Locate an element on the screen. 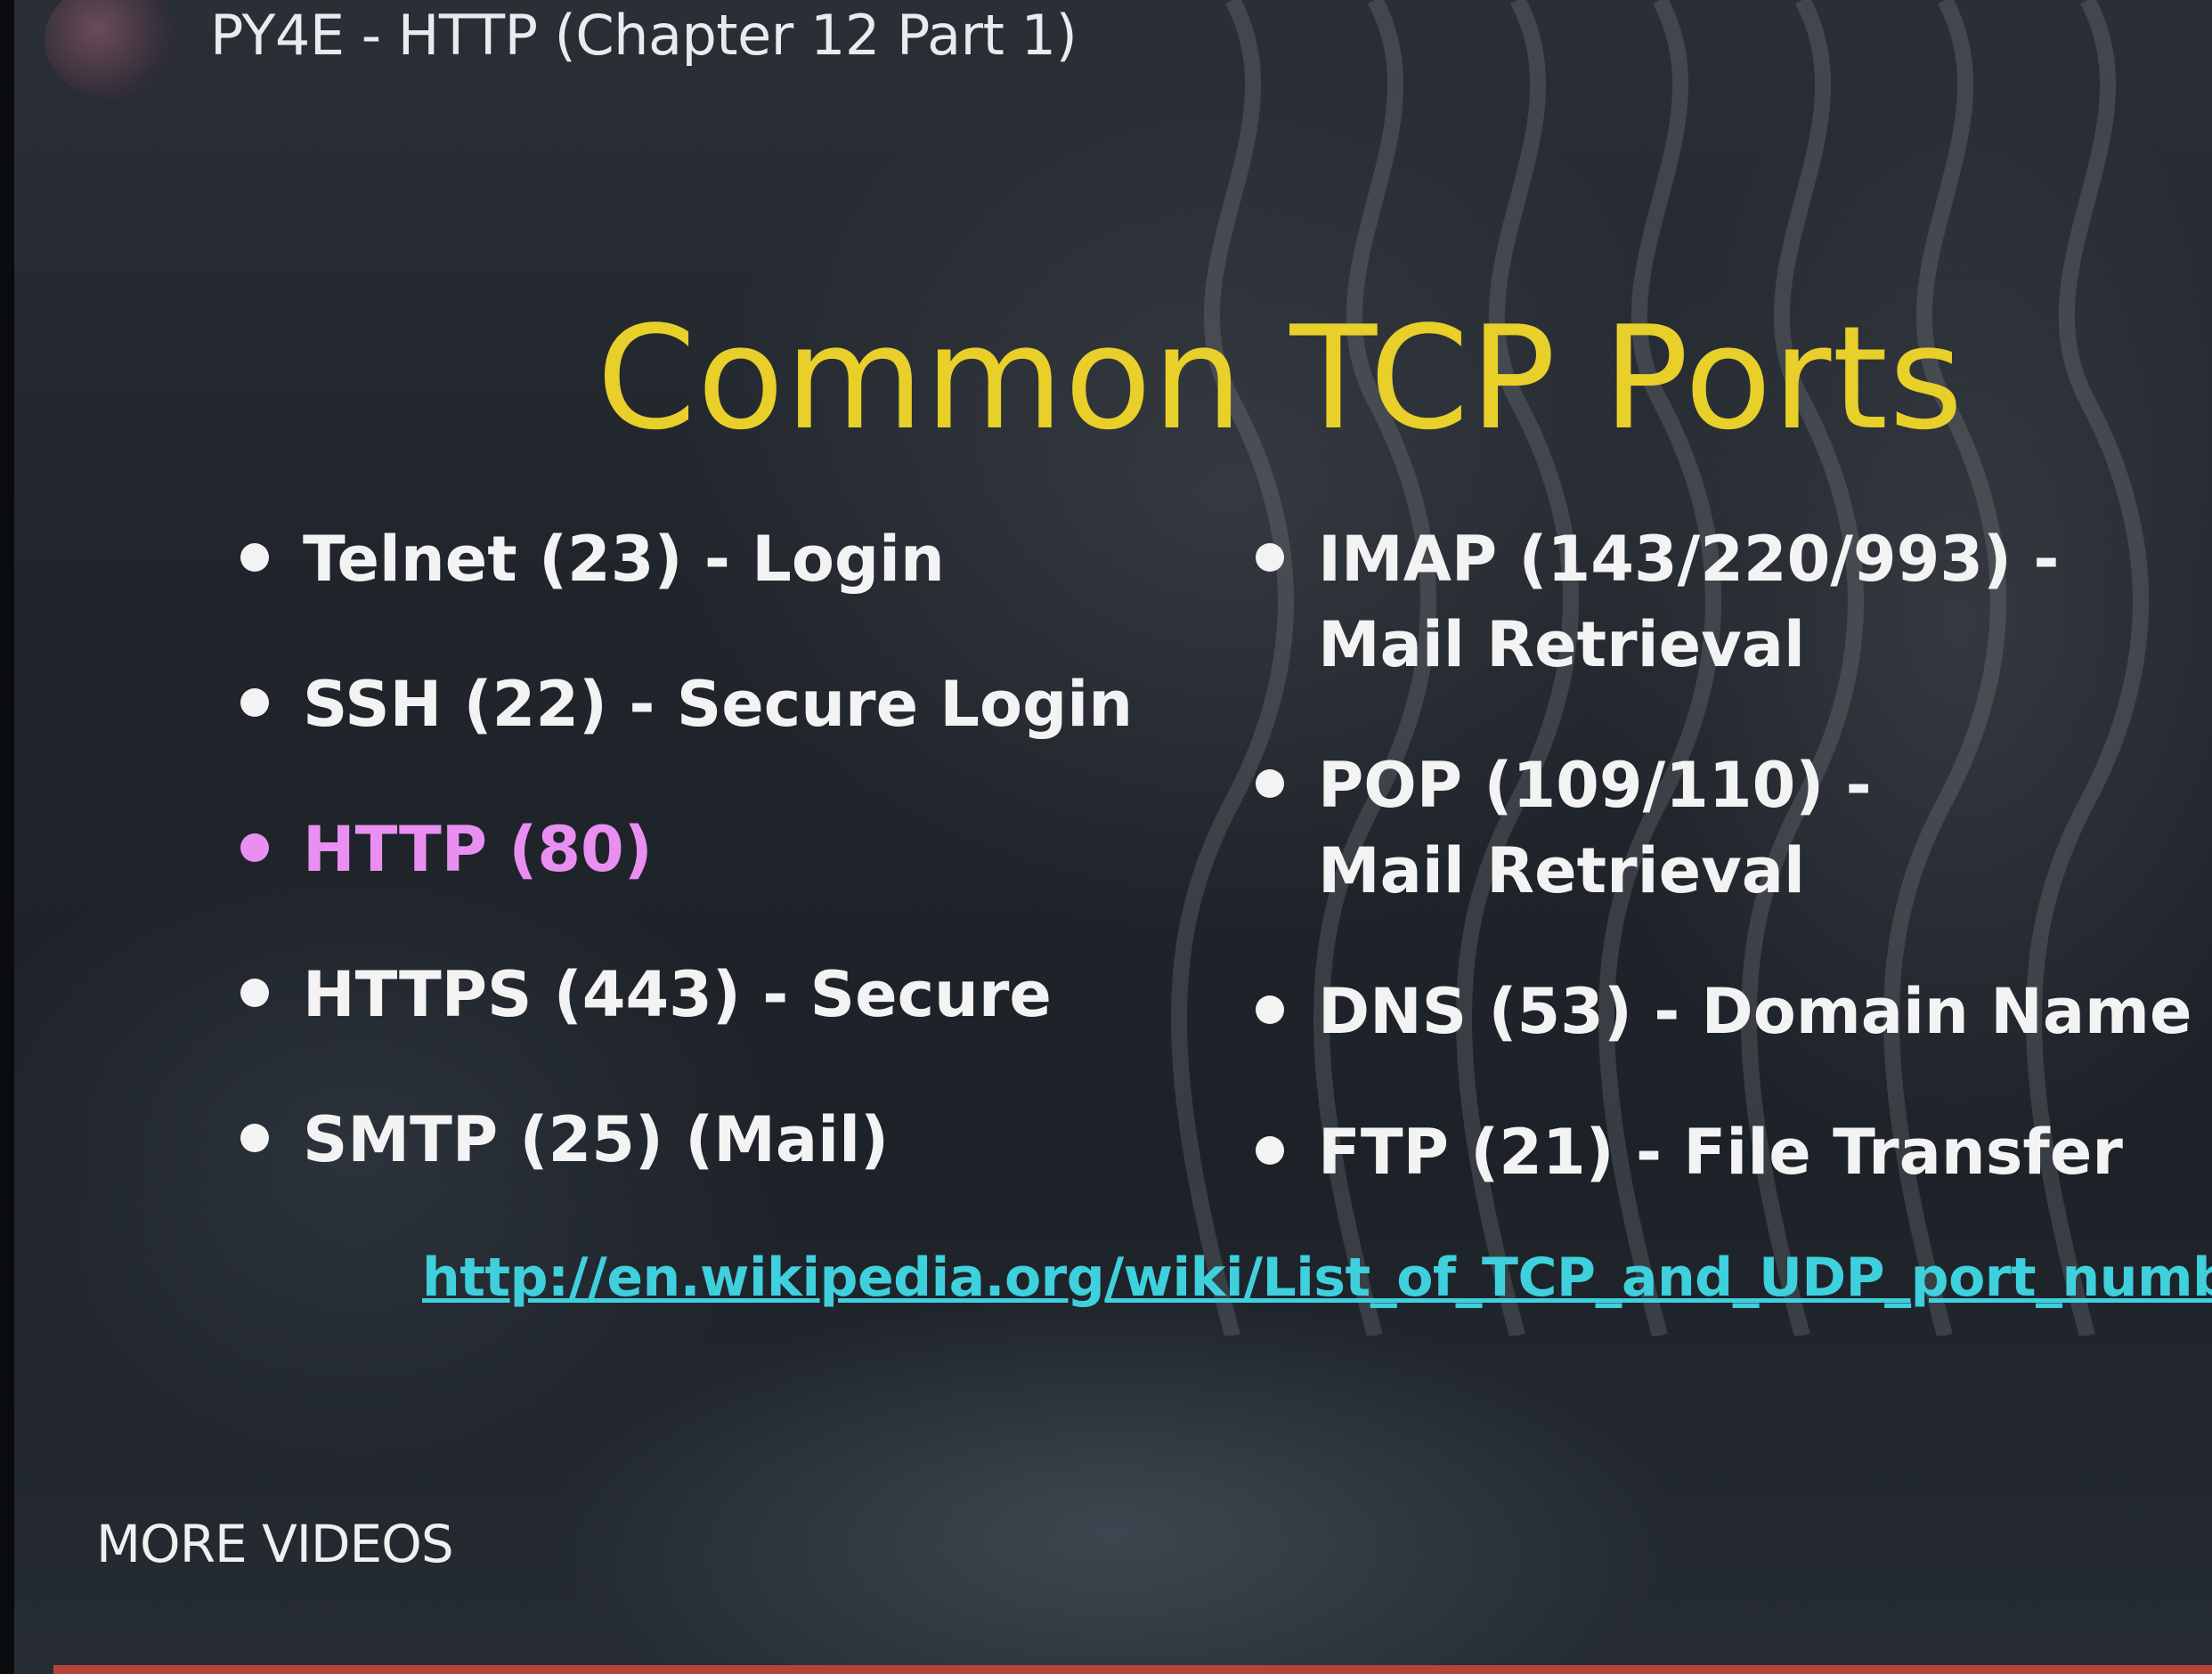 Image resolution: width=2212 pixels, height=1674 pixels. list-item: POP (109/110) - Mail Retrieval is located at coordinates (1638, 828).